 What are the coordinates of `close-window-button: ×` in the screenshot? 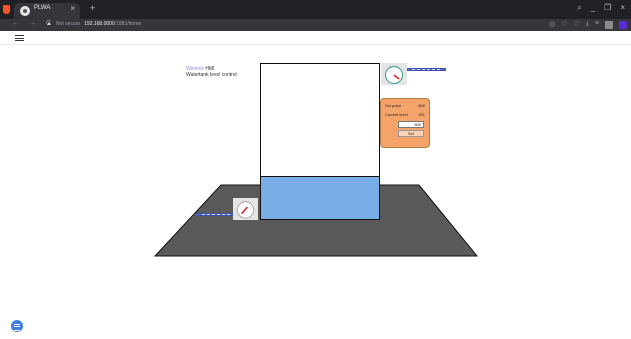 It's located at (622, 8).